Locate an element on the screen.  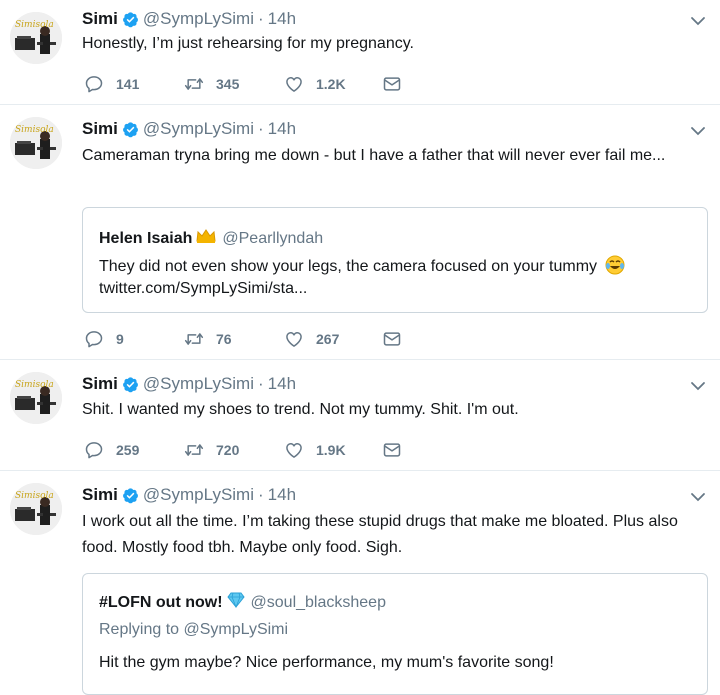
like-button: 1.2K is located at coordinates (315, 84).